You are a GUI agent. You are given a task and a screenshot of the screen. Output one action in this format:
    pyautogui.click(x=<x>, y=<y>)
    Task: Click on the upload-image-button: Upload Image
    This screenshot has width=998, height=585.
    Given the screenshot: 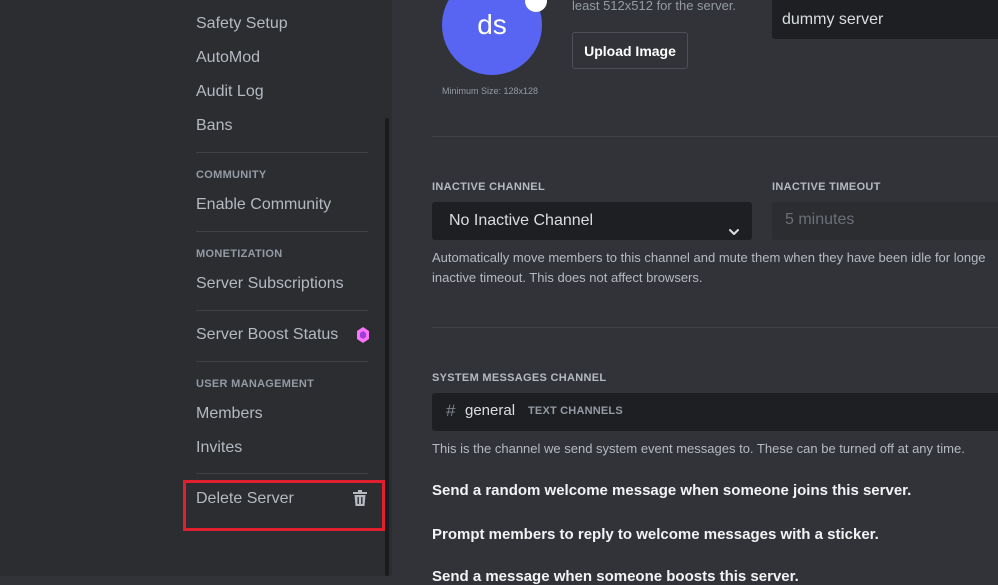 What is the action you would take?
    pyautogui.click(x=630, y=50)
    